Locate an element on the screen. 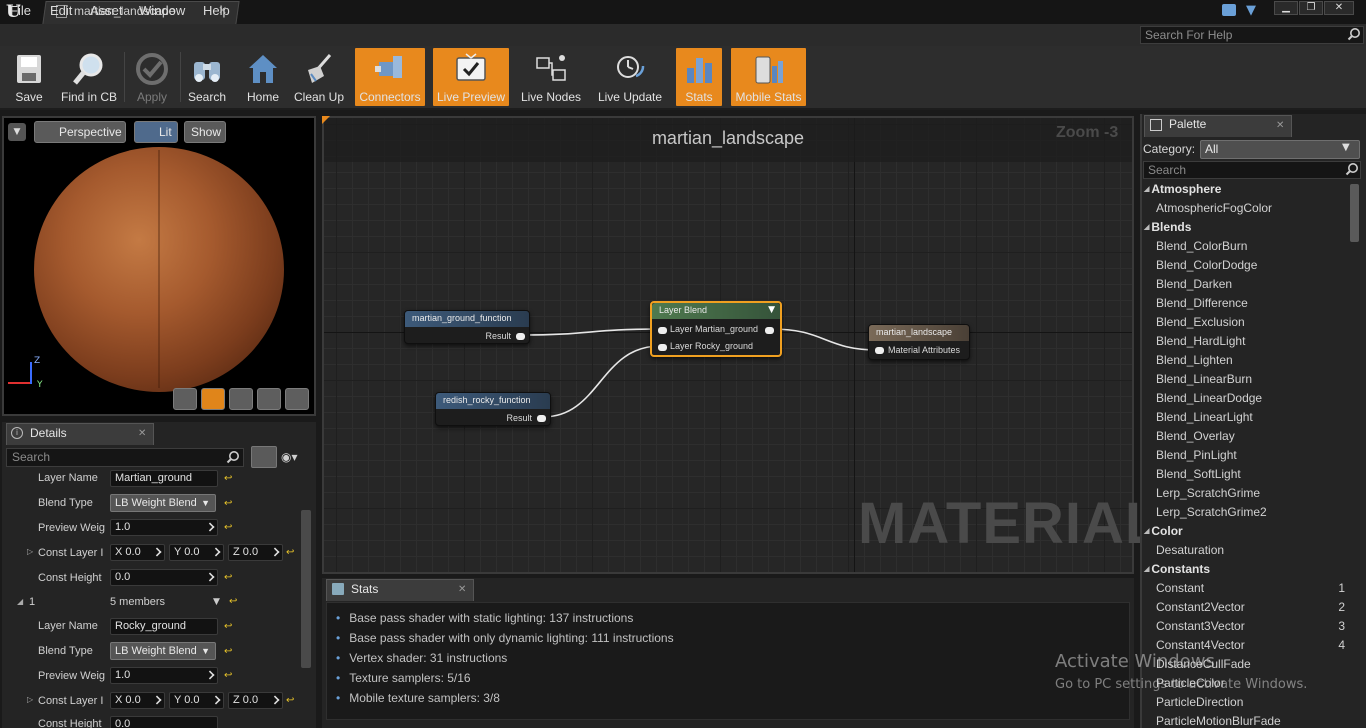  collapse-arrow-icon: ▼ is located at coordinates (771, 310).